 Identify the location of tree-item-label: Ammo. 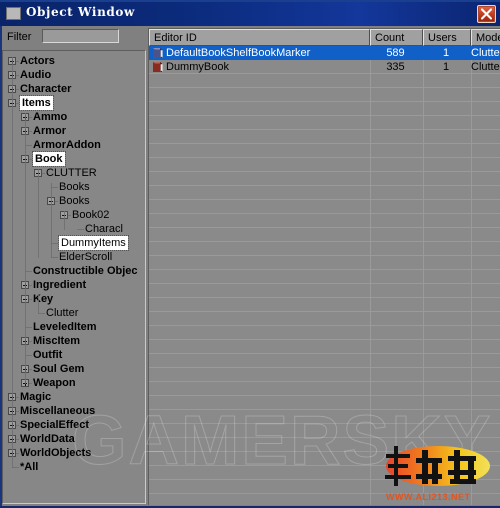
(50, 117).